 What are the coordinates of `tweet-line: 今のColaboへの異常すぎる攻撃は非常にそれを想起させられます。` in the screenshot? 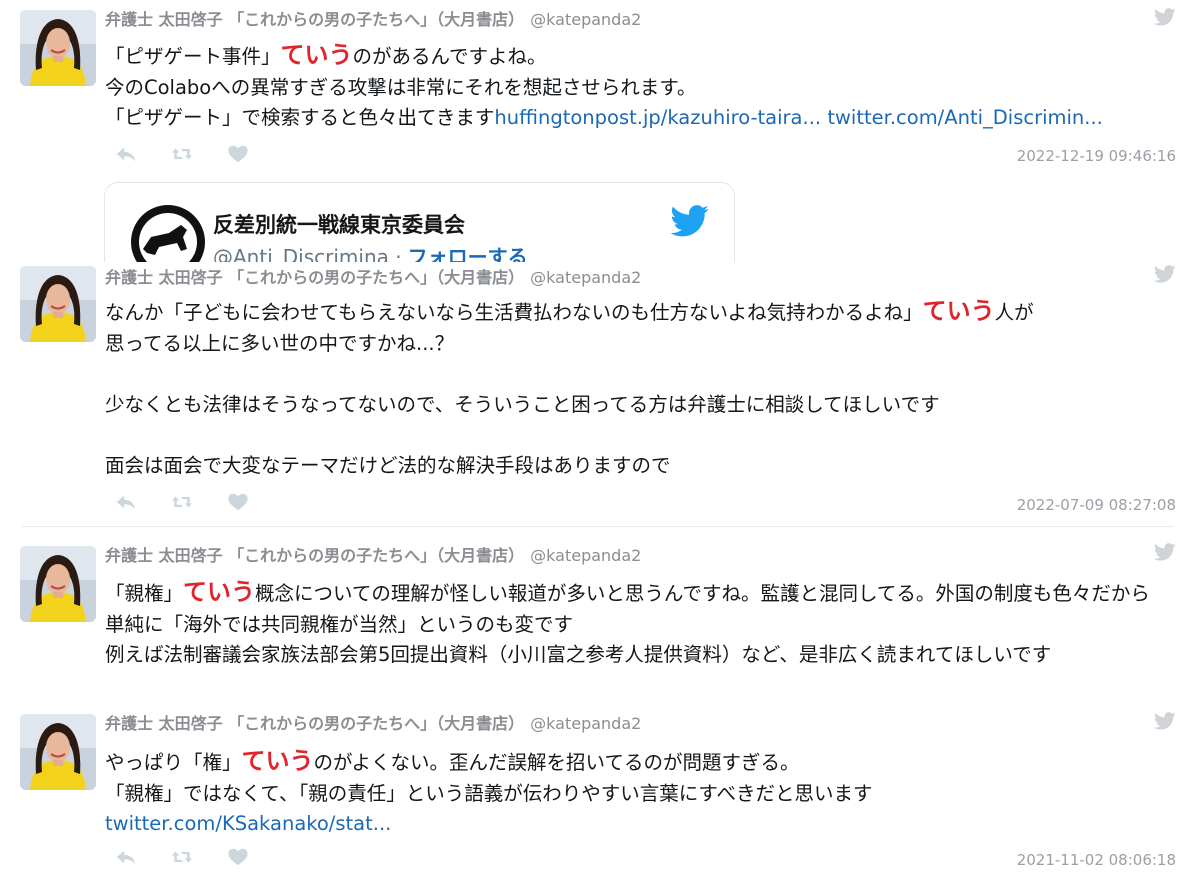 It's located at (401, 87).